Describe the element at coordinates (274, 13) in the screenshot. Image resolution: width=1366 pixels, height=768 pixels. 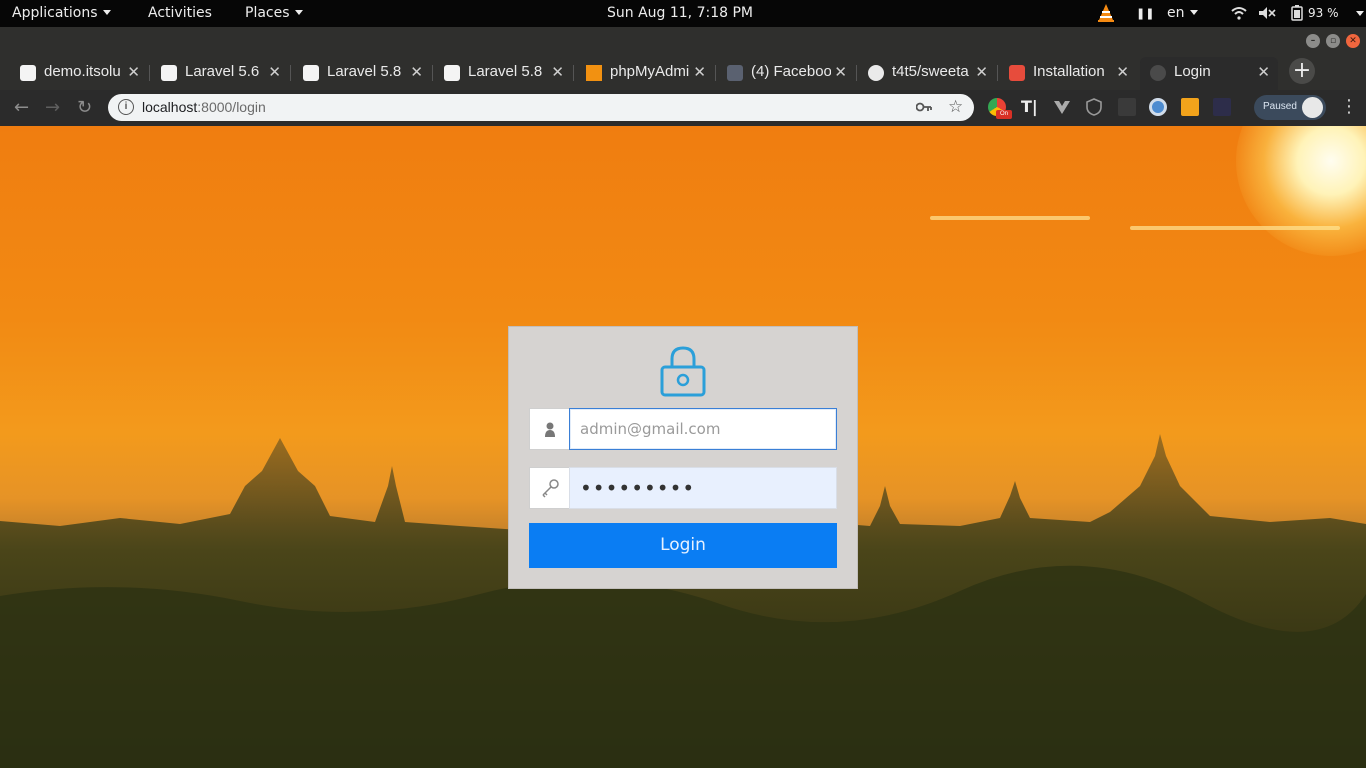
I see `places-menu: Places` at that location.